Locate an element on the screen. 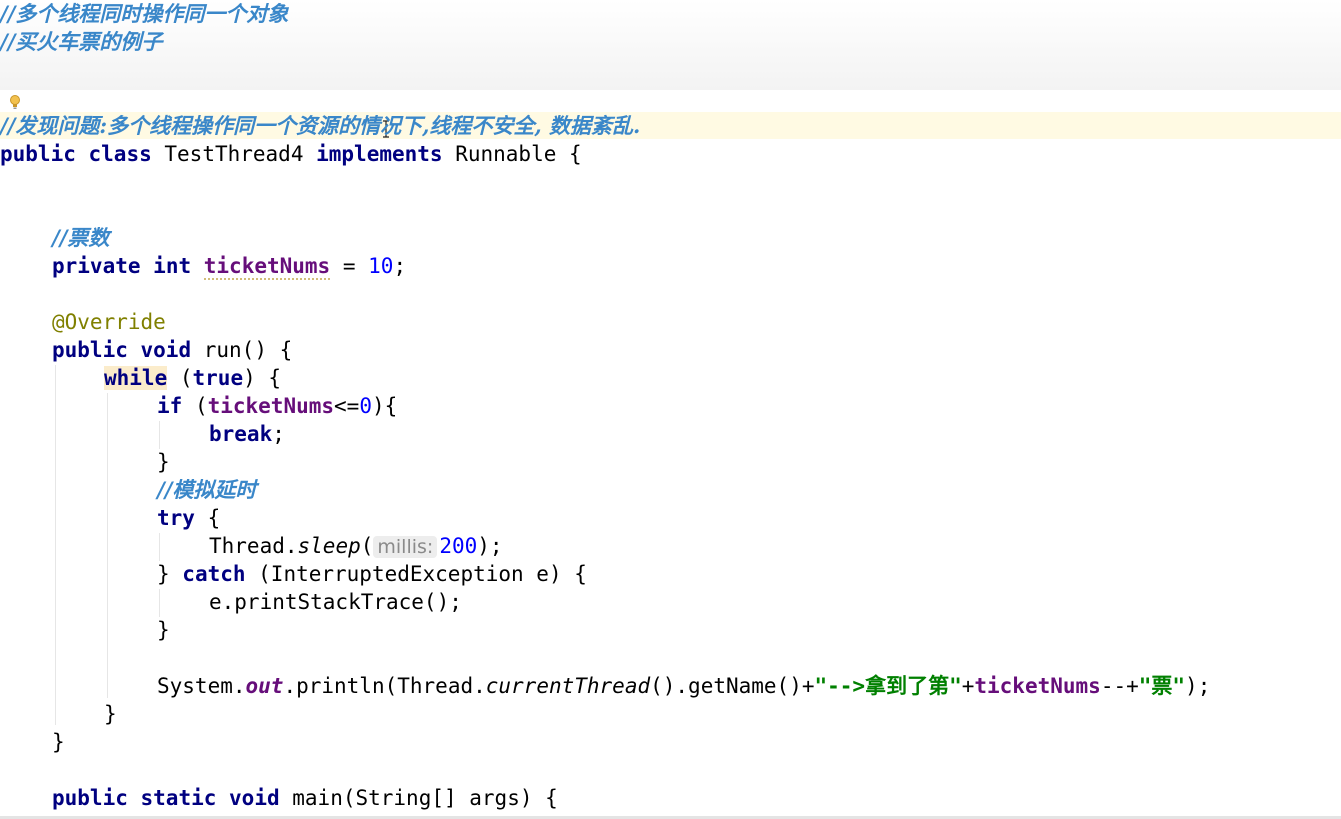 The height and width of the screenshot is (819, 1341). comment-line: //模拟延时 is located at coordinates (206, 490).